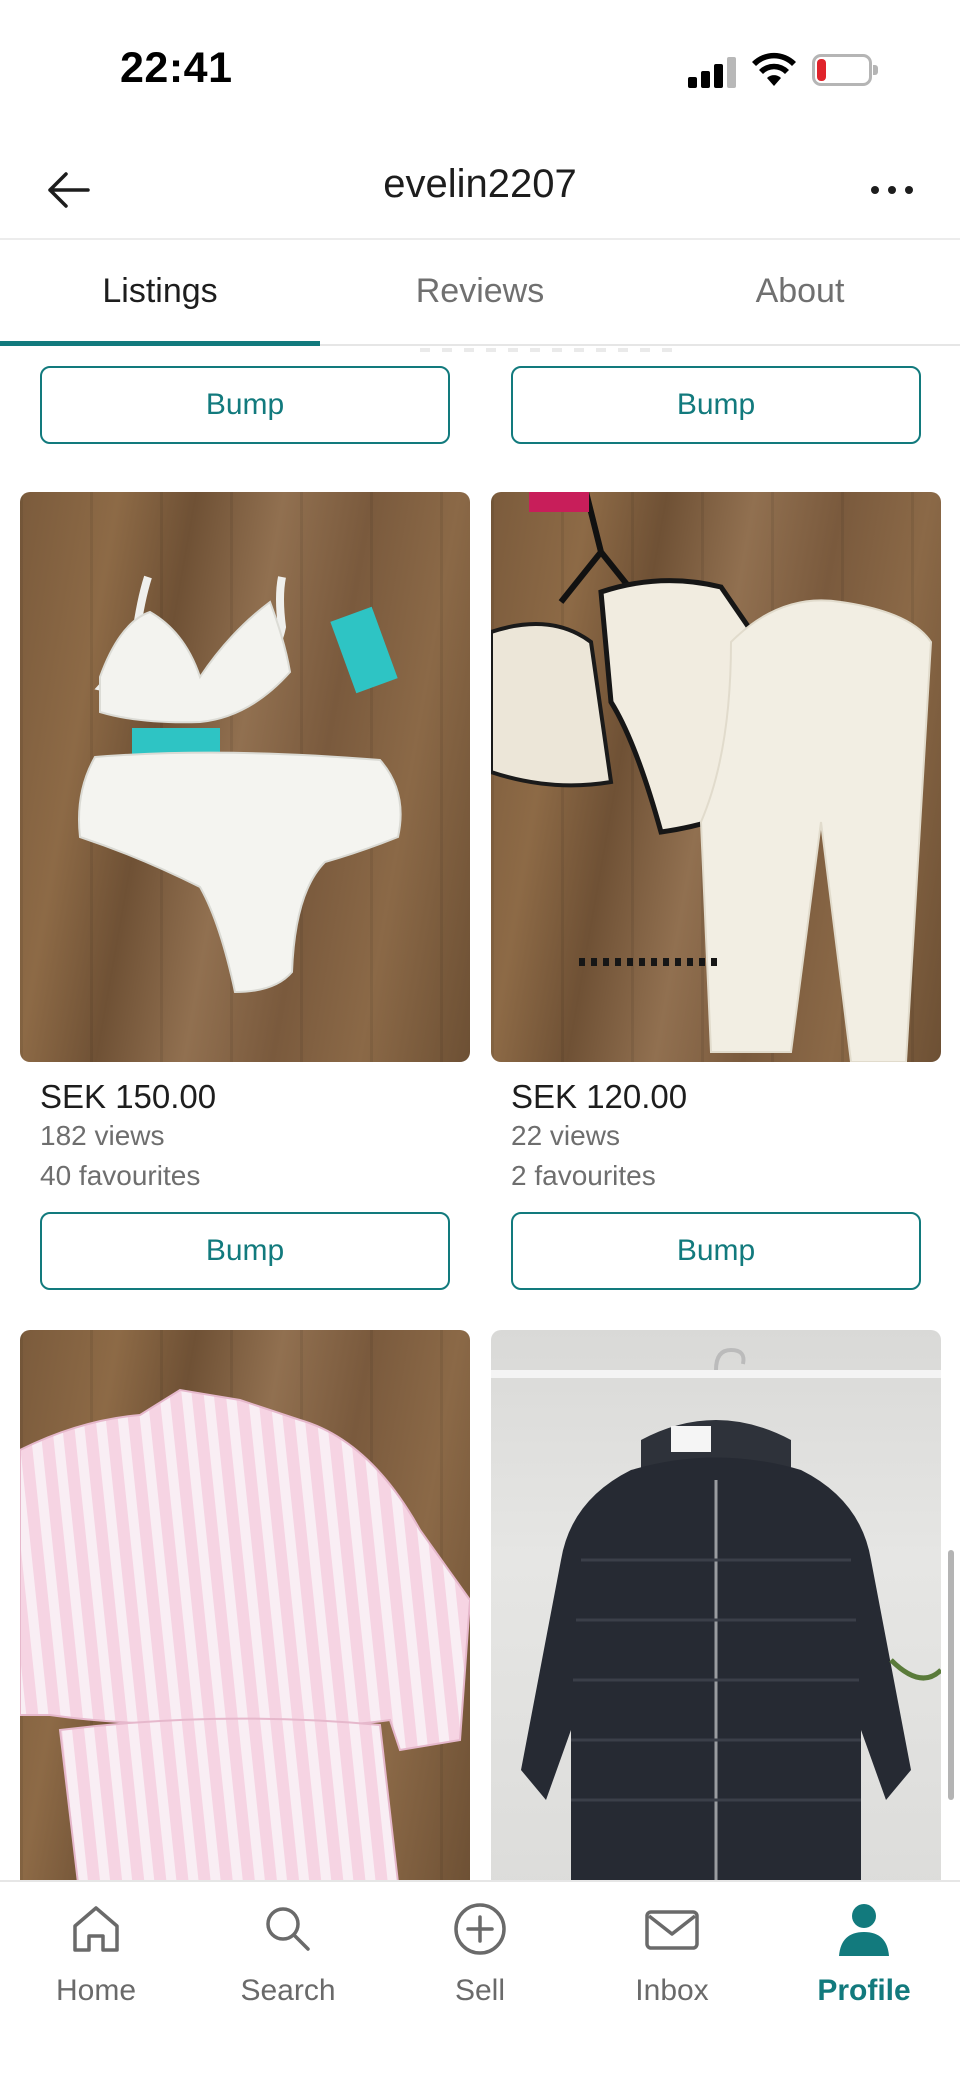 This screenshot has width=960, height=2081. I want to click on bottom-navigation: Home Search Sell Inbox Profile, so click(480, 1980).